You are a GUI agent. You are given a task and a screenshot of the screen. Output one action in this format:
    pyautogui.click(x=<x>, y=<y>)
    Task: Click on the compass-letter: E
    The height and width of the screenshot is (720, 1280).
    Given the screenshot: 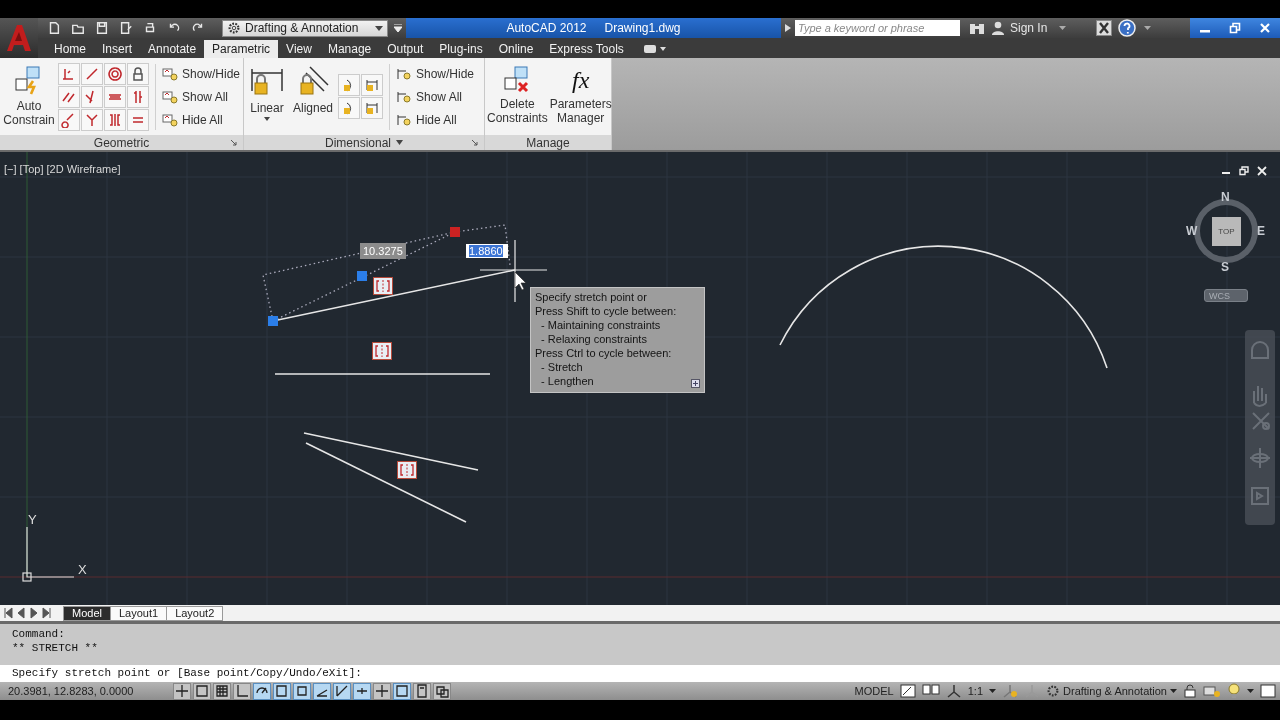 What is the action you would take?
    pyautogui.click(x=1261, y=231)
    